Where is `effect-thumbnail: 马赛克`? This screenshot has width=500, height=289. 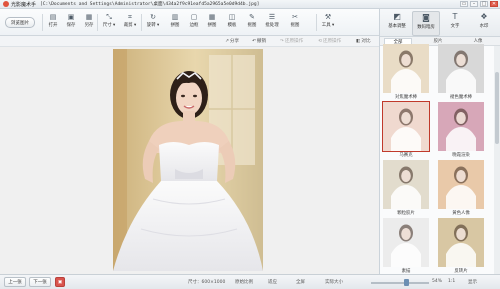 effect-thumbnail: 马赛克 is located at coordinates (406, 130).